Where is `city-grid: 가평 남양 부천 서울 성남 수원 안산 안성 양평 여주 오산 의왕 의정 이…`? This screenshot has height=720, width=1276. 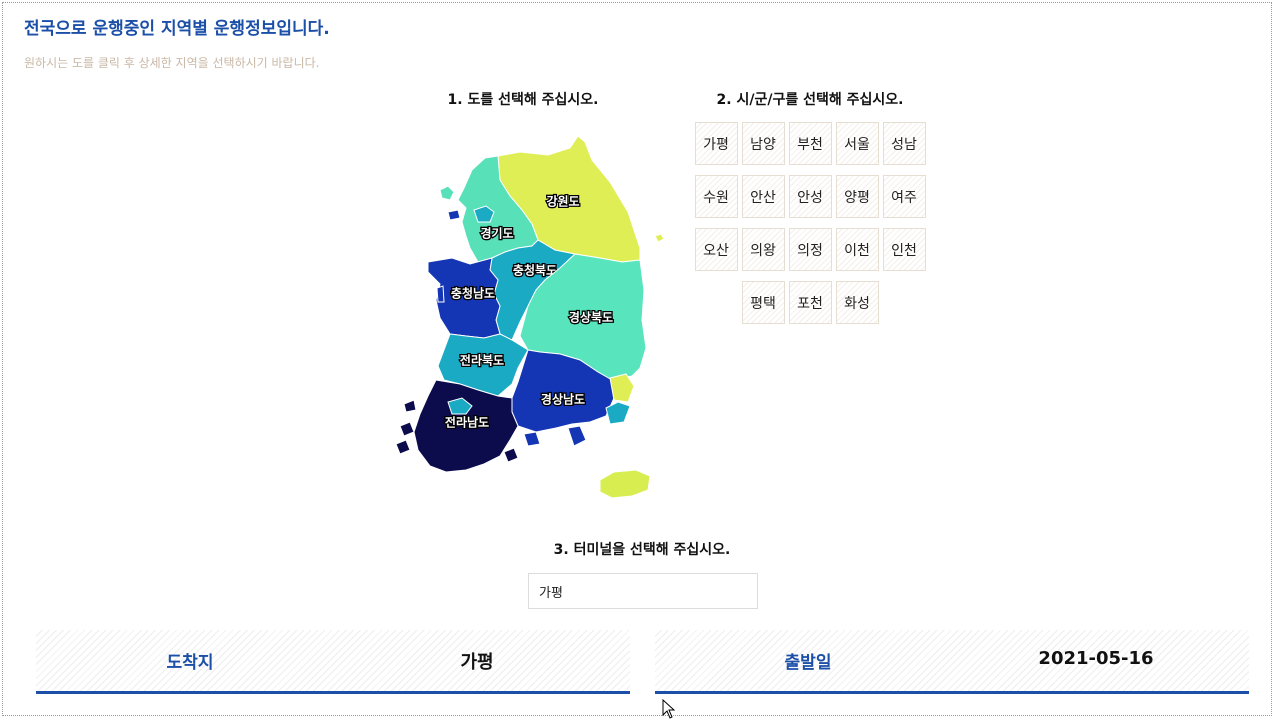 city-grid: 가평 남양 부천 서울 성남 수원 안산 안성 양평 여주 오산 의왕 의정 이… is located at coordinates (810, 228).